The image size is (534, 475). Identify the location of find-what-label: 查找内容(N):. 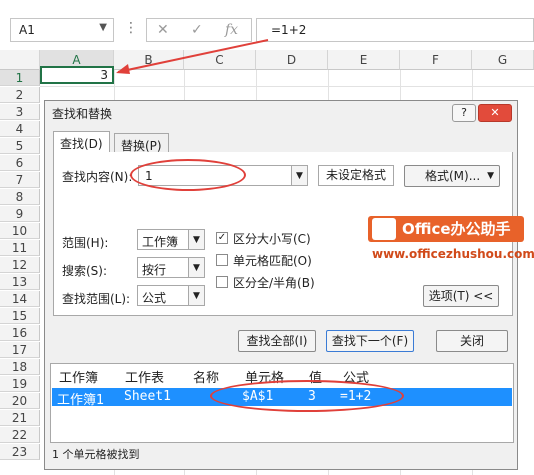
(97, 177).